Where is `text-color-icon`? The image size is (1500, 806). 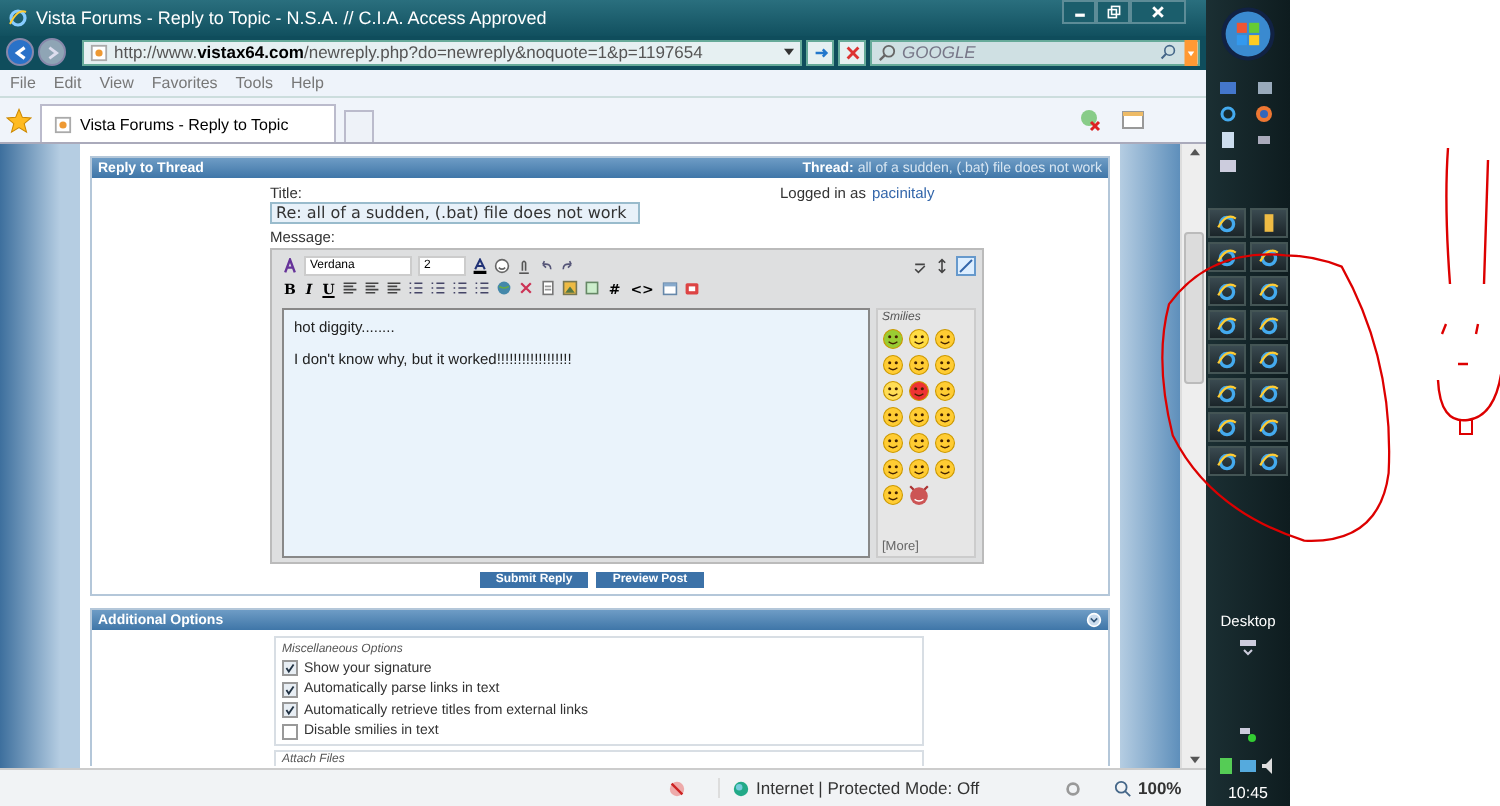 text-color-icon is located at coordinates (480, 266).